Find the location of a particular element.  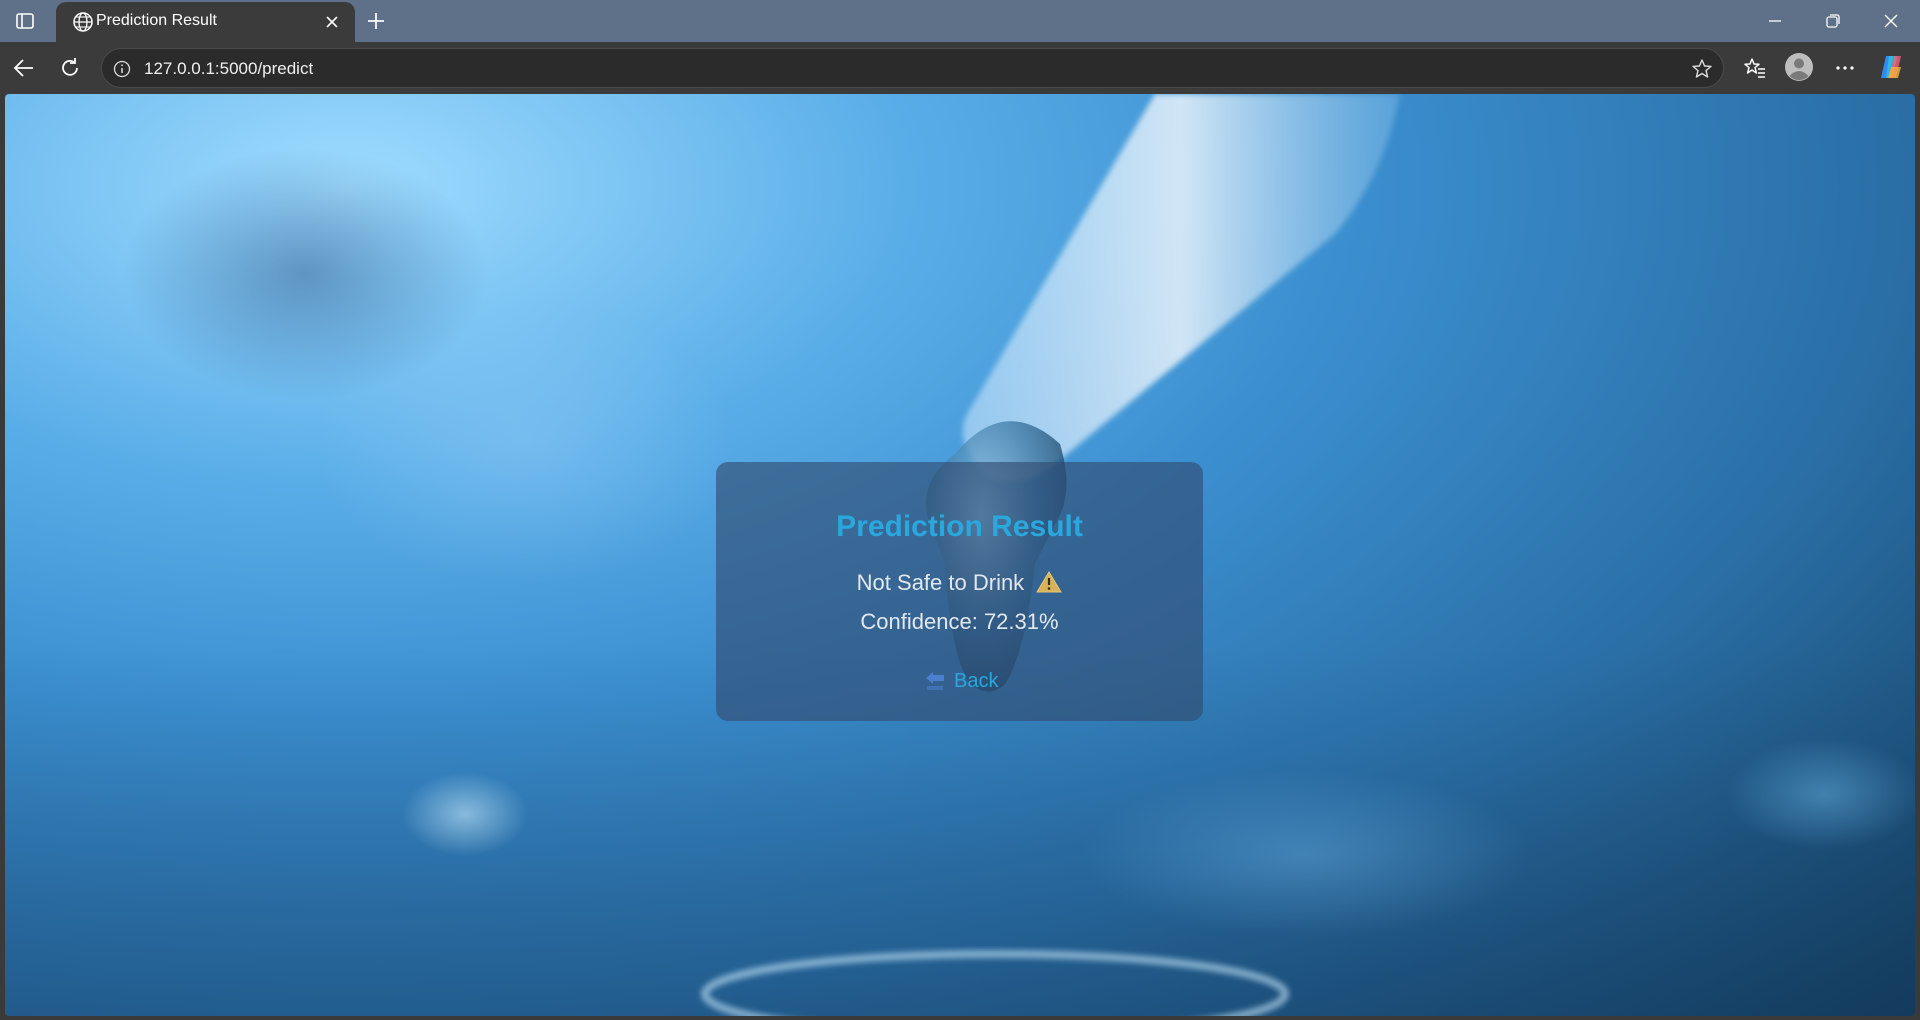

page-title: Prediction Result is located at coordinates (959, 526).